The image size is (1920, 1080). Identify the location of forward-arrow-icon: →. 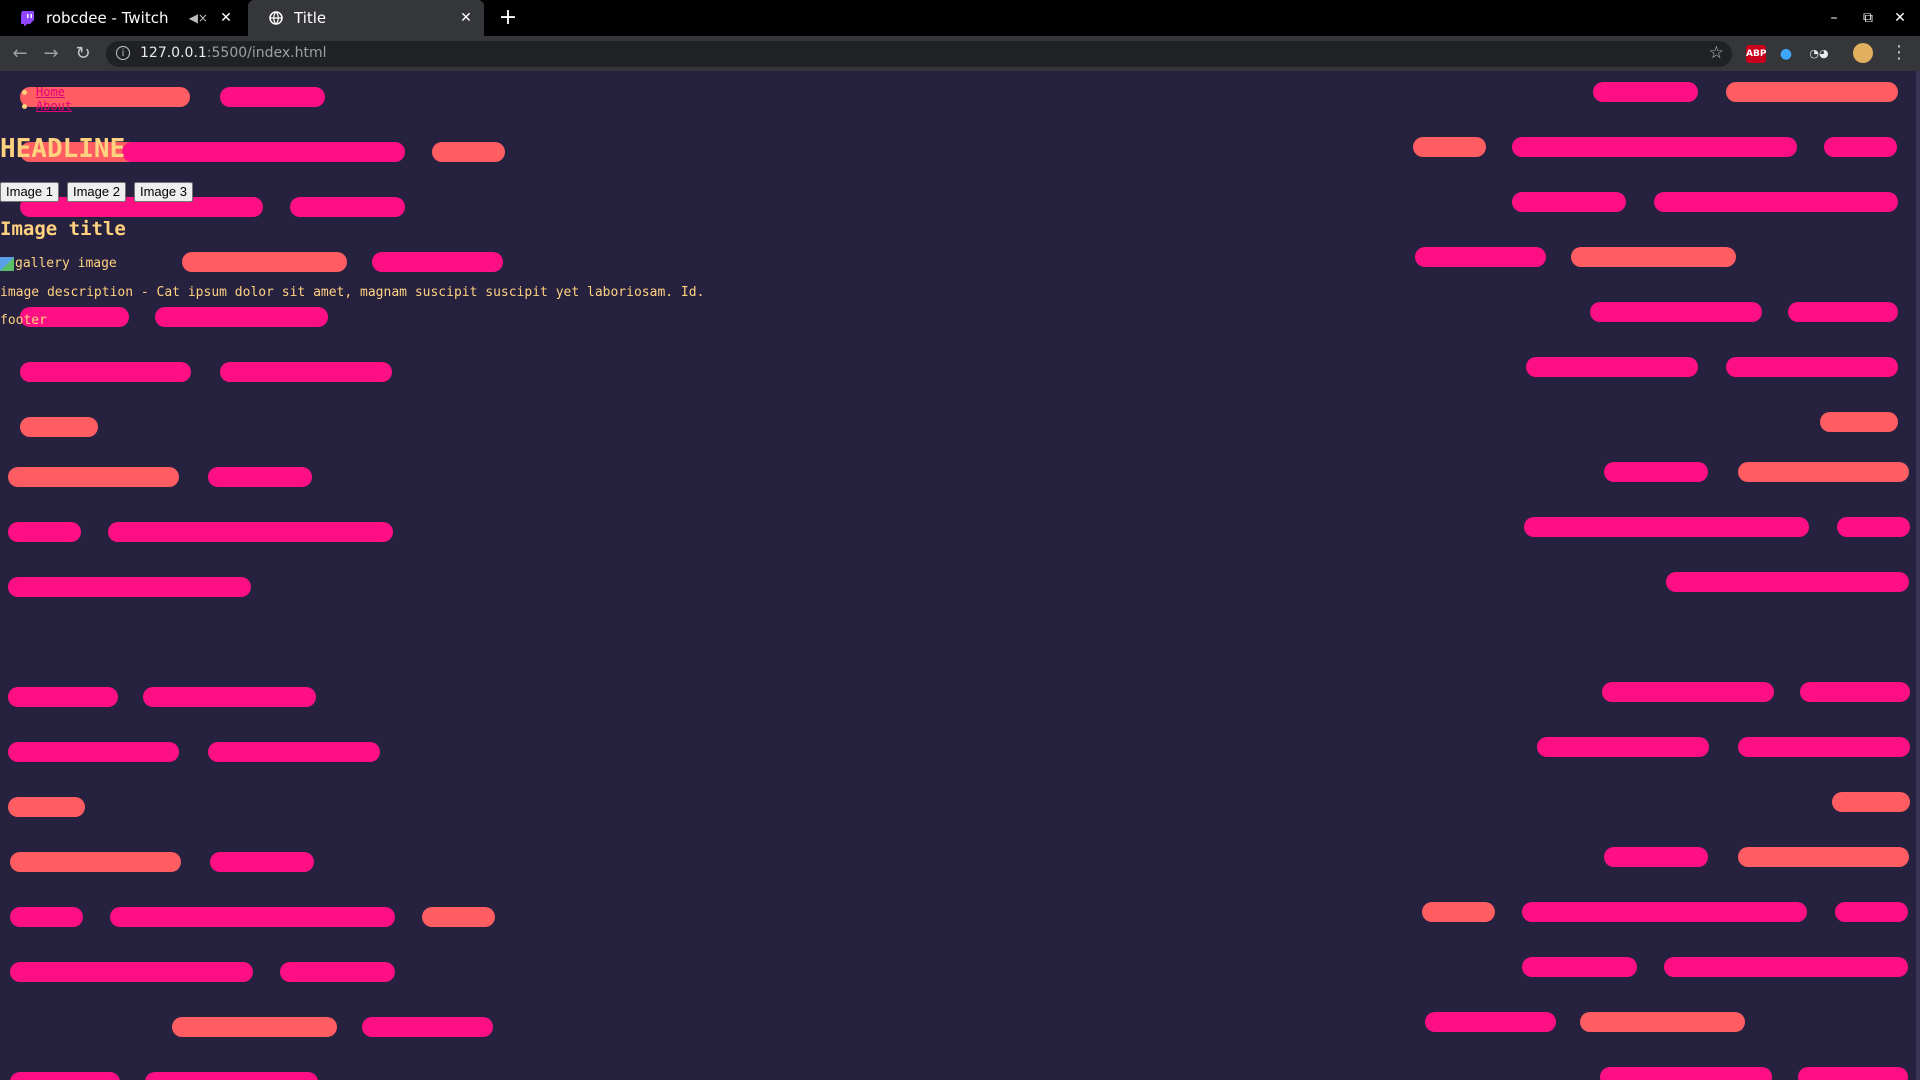
(51, 54).